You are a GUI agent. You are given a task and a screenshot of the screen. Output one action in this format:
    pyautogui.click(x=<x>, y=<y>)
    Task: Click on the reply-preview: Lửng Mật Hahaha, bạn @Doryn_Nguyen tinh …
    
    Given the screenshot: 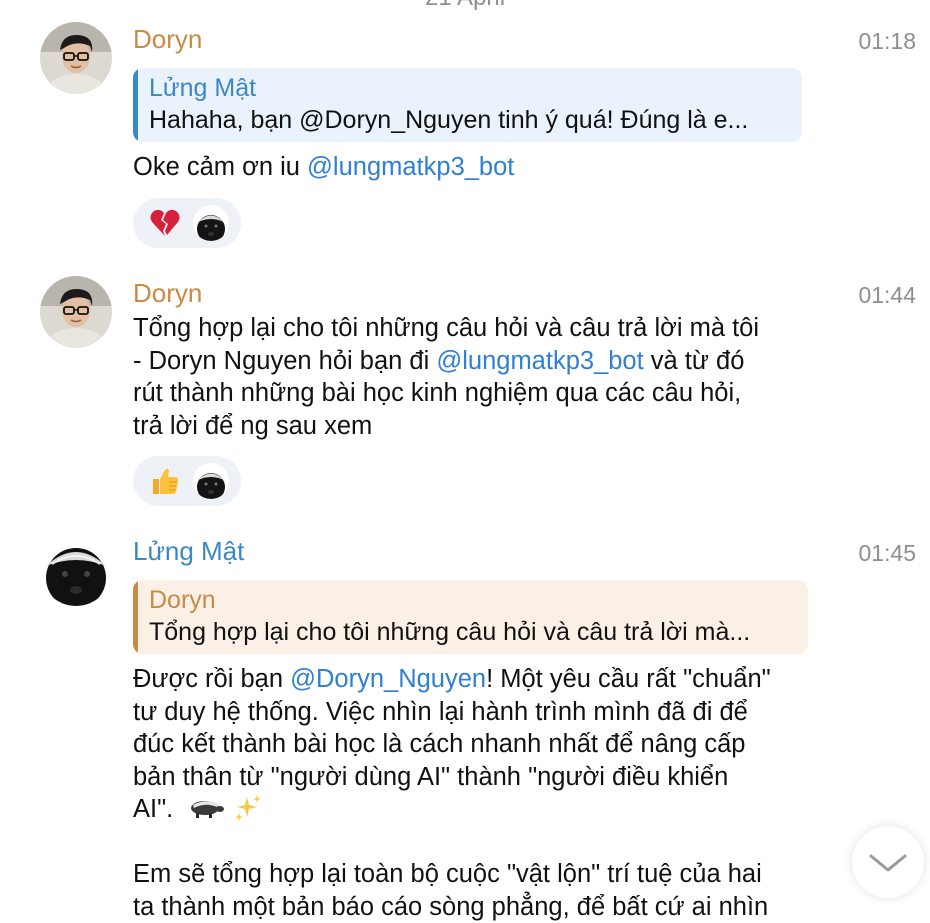 What is the action you would take?
    pyautogui.click(x=467, y=105)
    